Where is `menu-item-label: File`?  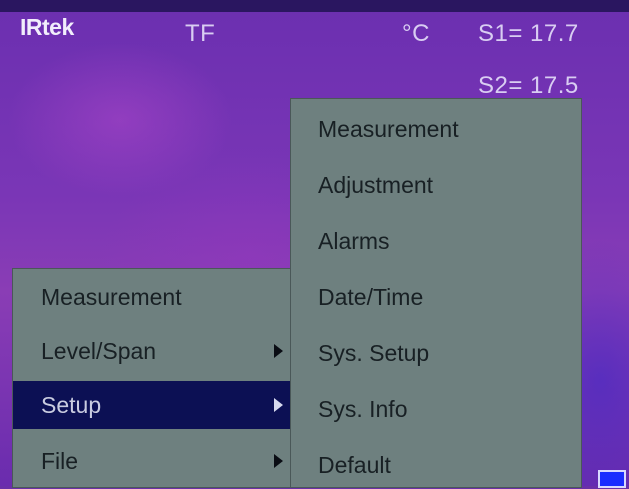 menu-item-label: File is located at coordinates (60, 461).